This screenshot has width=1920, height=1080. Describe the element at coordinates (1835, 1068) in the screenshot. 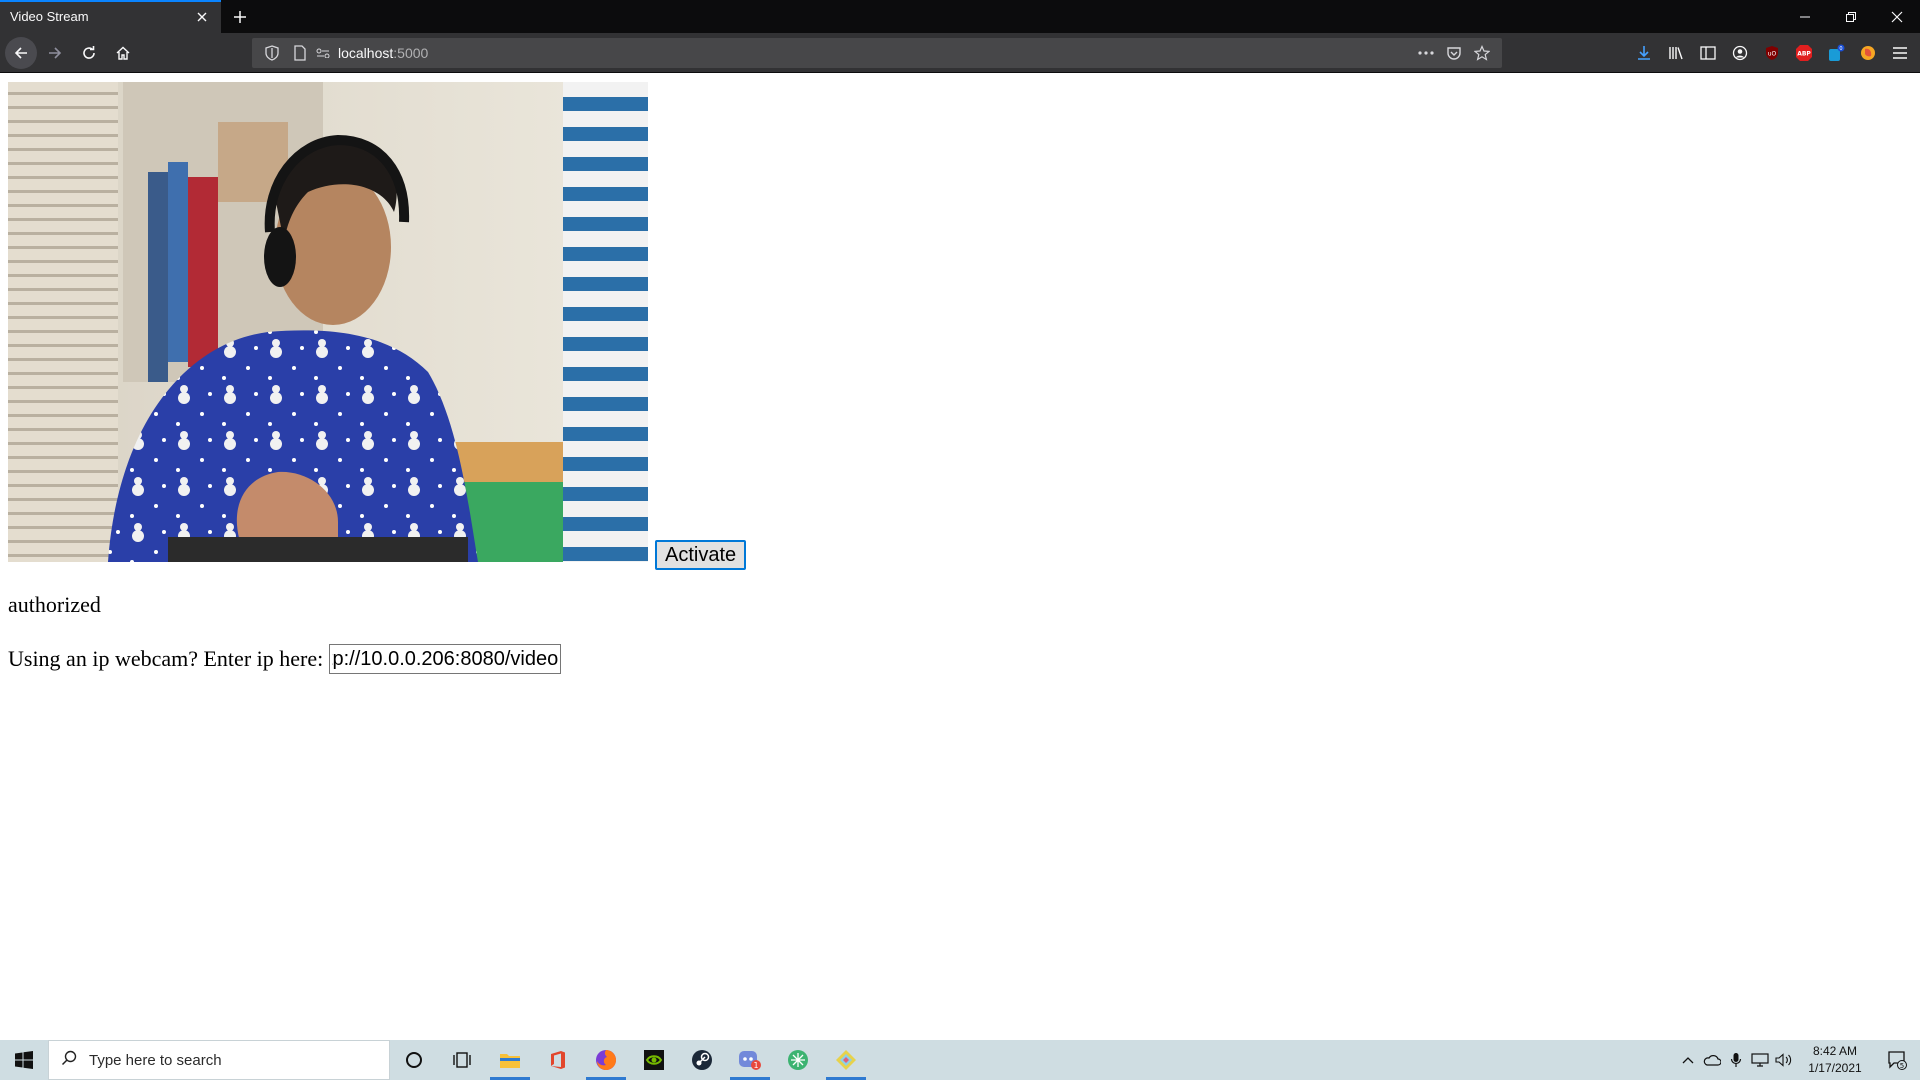

I see `clock-date: 1/17/2021` at that location.